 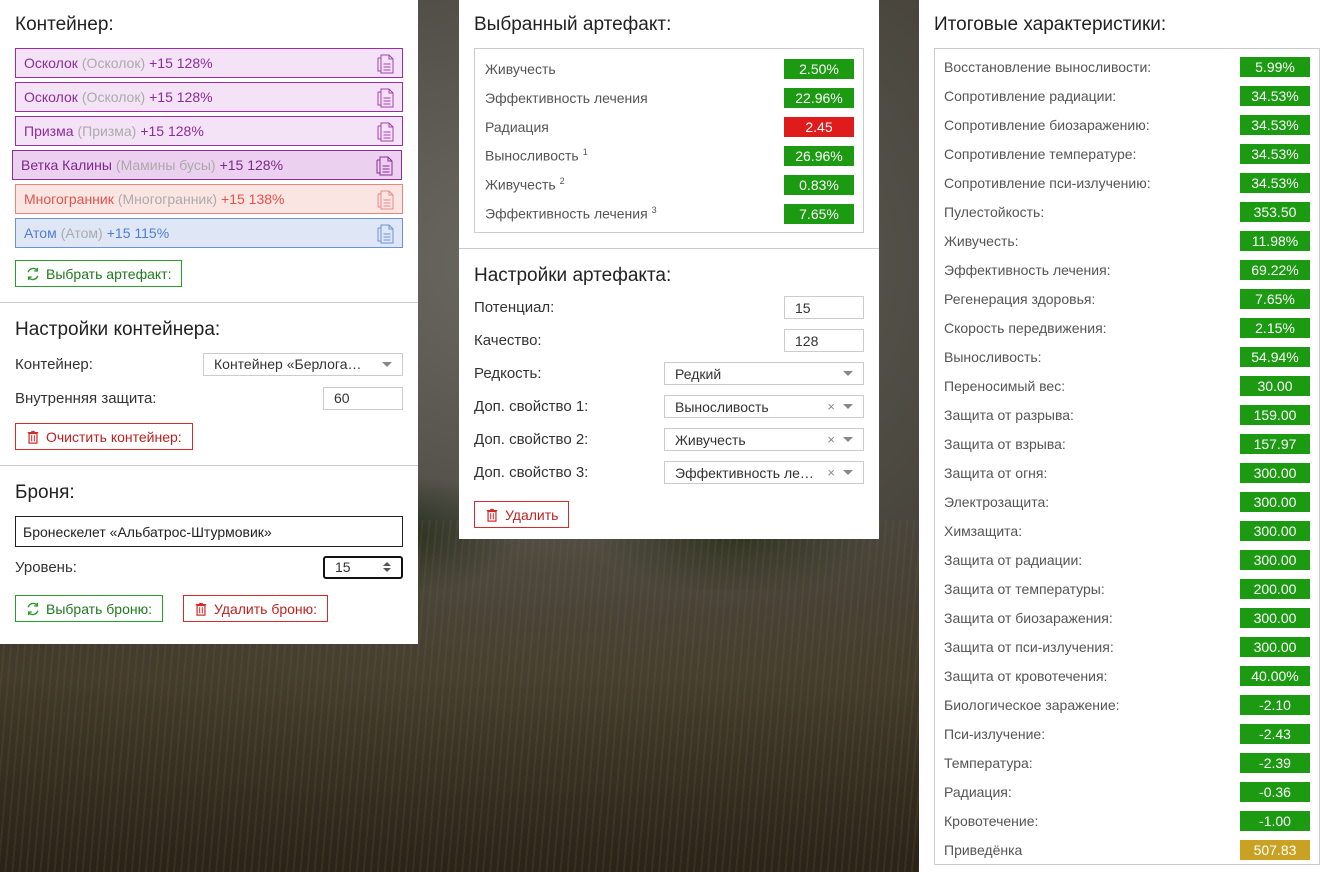 What do you see at coordinates (585, 152) in the screenshot?
I see `stat-index: 1` at bounding box center [585, 152].